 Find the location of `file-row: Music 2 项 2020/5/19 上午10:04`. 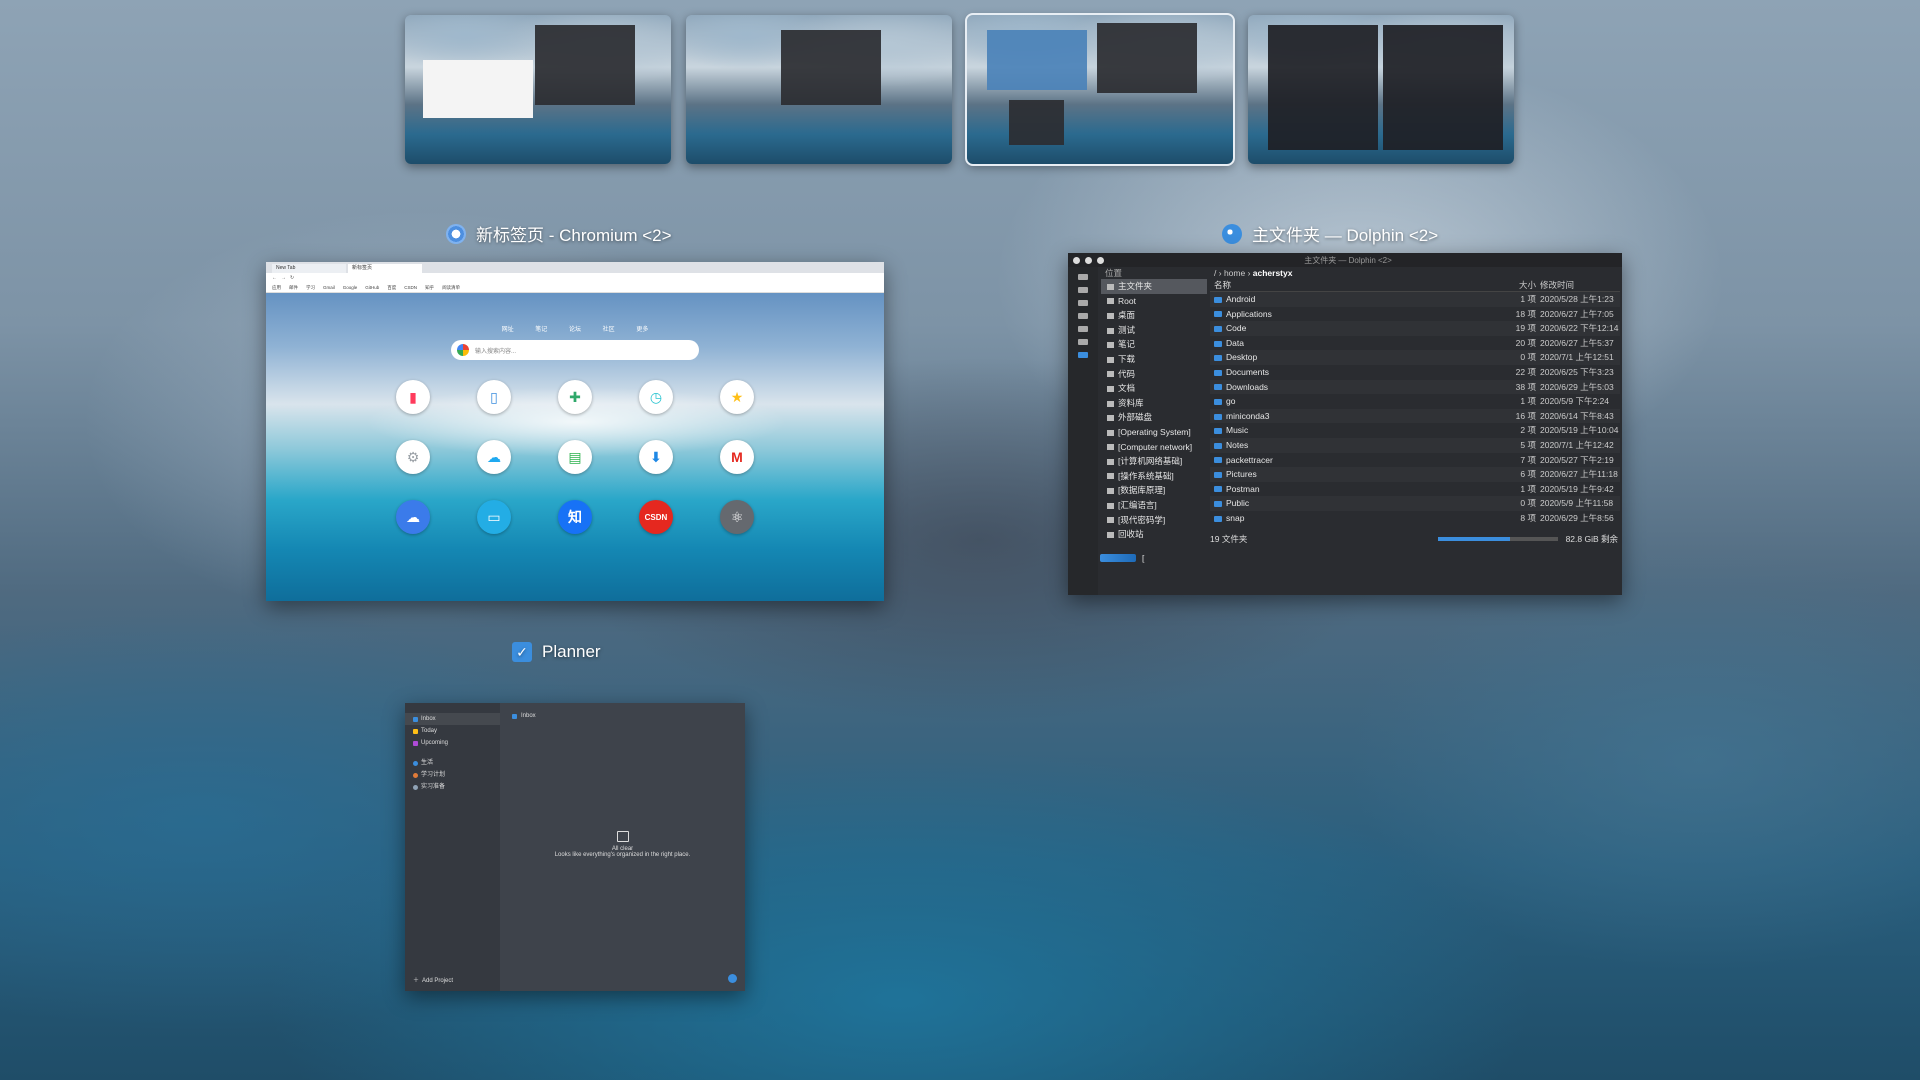

file-row: Music 2 项 2020/5/19 上午10:04 is located at coordinates (1415, 430).